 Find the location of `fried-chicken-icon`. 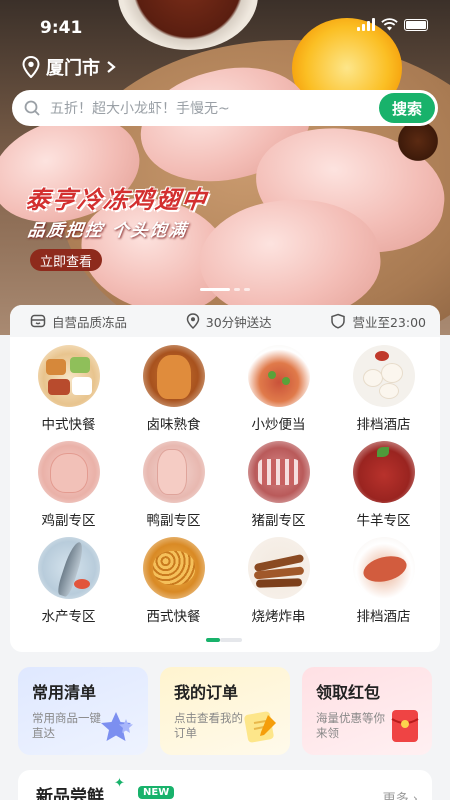

fried-chicken-icon is located at coordinates (173, 568).